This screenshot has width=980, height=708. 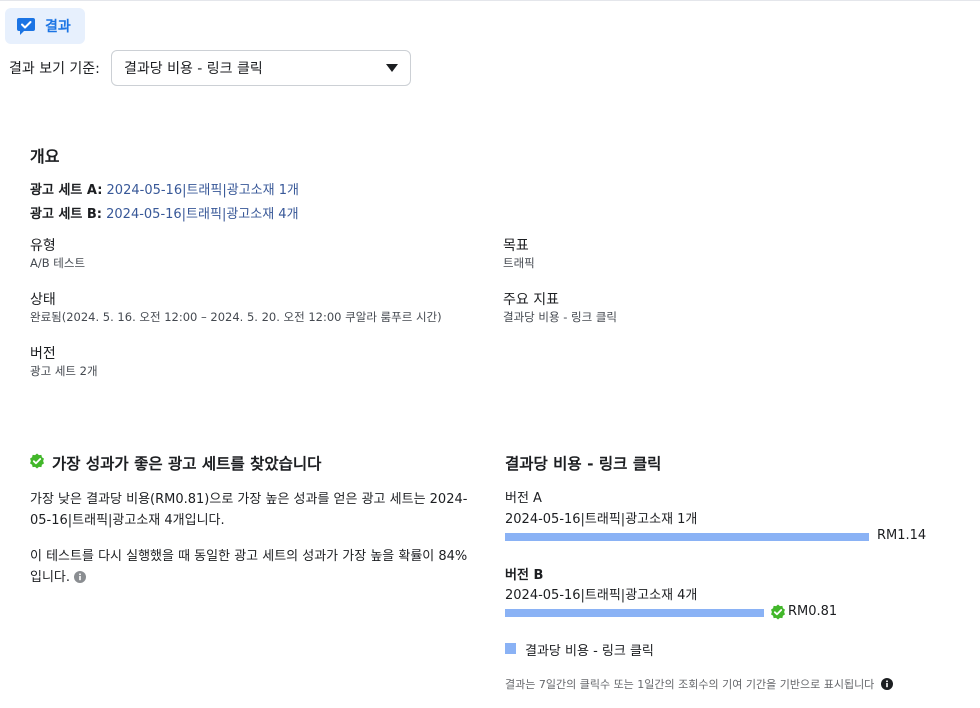 I want to click on ad-set-b-link: 2024-05-16|트래픽|광고소재 4개, so click(x=200, y=214).